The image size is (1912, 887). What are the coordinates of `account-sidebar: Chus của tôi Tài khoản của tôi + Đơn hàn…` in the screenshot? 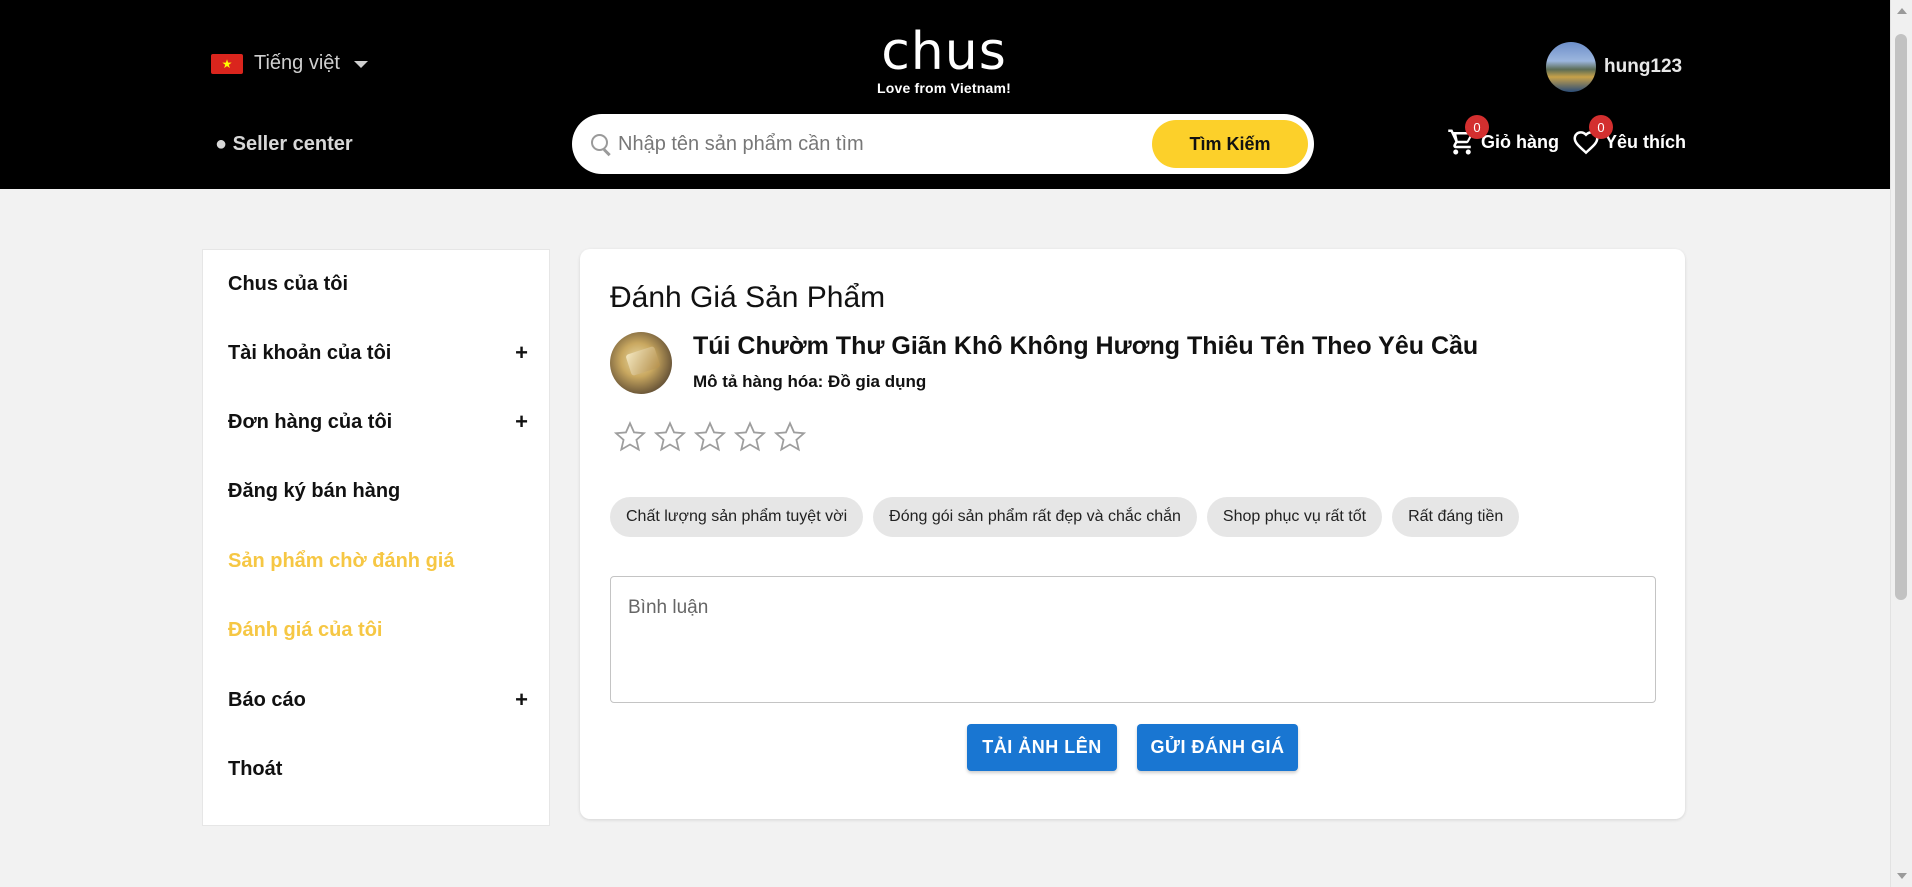 It's located at (376, 537).